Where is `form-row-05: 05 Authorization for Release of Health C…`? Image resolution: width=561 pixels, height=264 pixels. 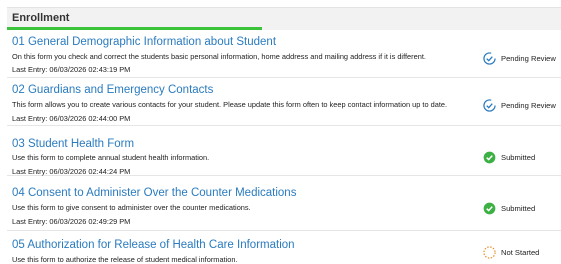 form-row-05: 05 Authorization for Release of Health C… is located at coordinates (284, 247).